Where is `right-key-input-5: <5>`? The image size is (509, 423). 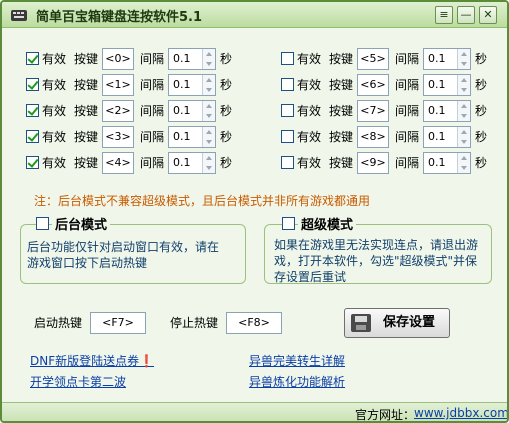
right-key-input-5: <5> is located at coordinates (373, 59).